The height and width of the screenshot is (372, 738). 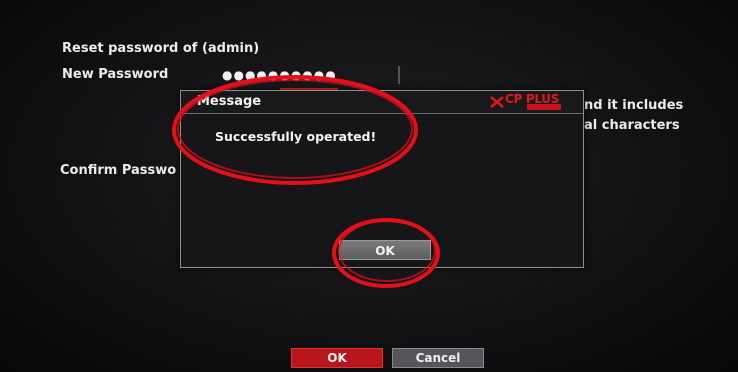 I want to click on dialog-message: Successfully operated!, so click(x=296, y=136).